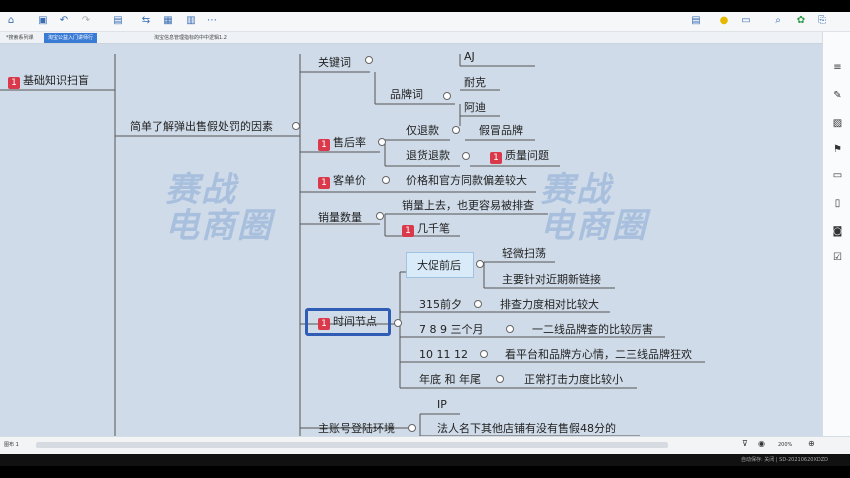 The height and width of the screenshot is (478, 850). What do you see at coordinates (191, 21) in the screenshot?
I see `export-icon: ▥` at bounding box center [191, 21].